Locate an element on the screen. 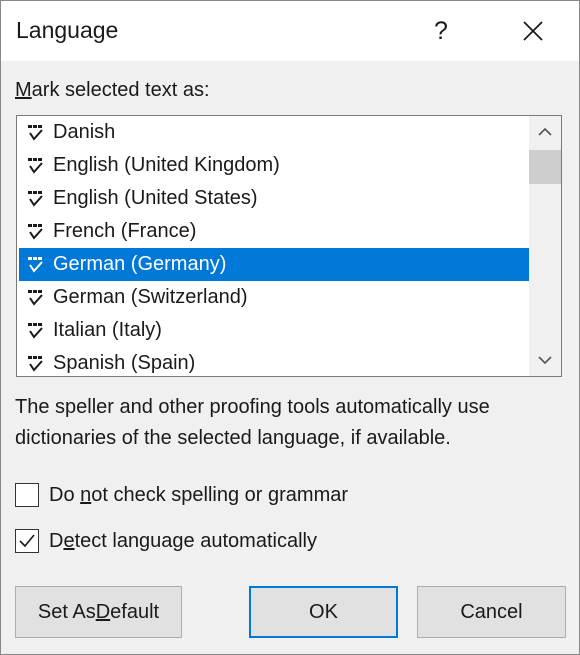 The width and height of the screenshot is (580, 655). no-check-spelling-option: Do not check spelling or grammar is located at coordinates (181, 495).